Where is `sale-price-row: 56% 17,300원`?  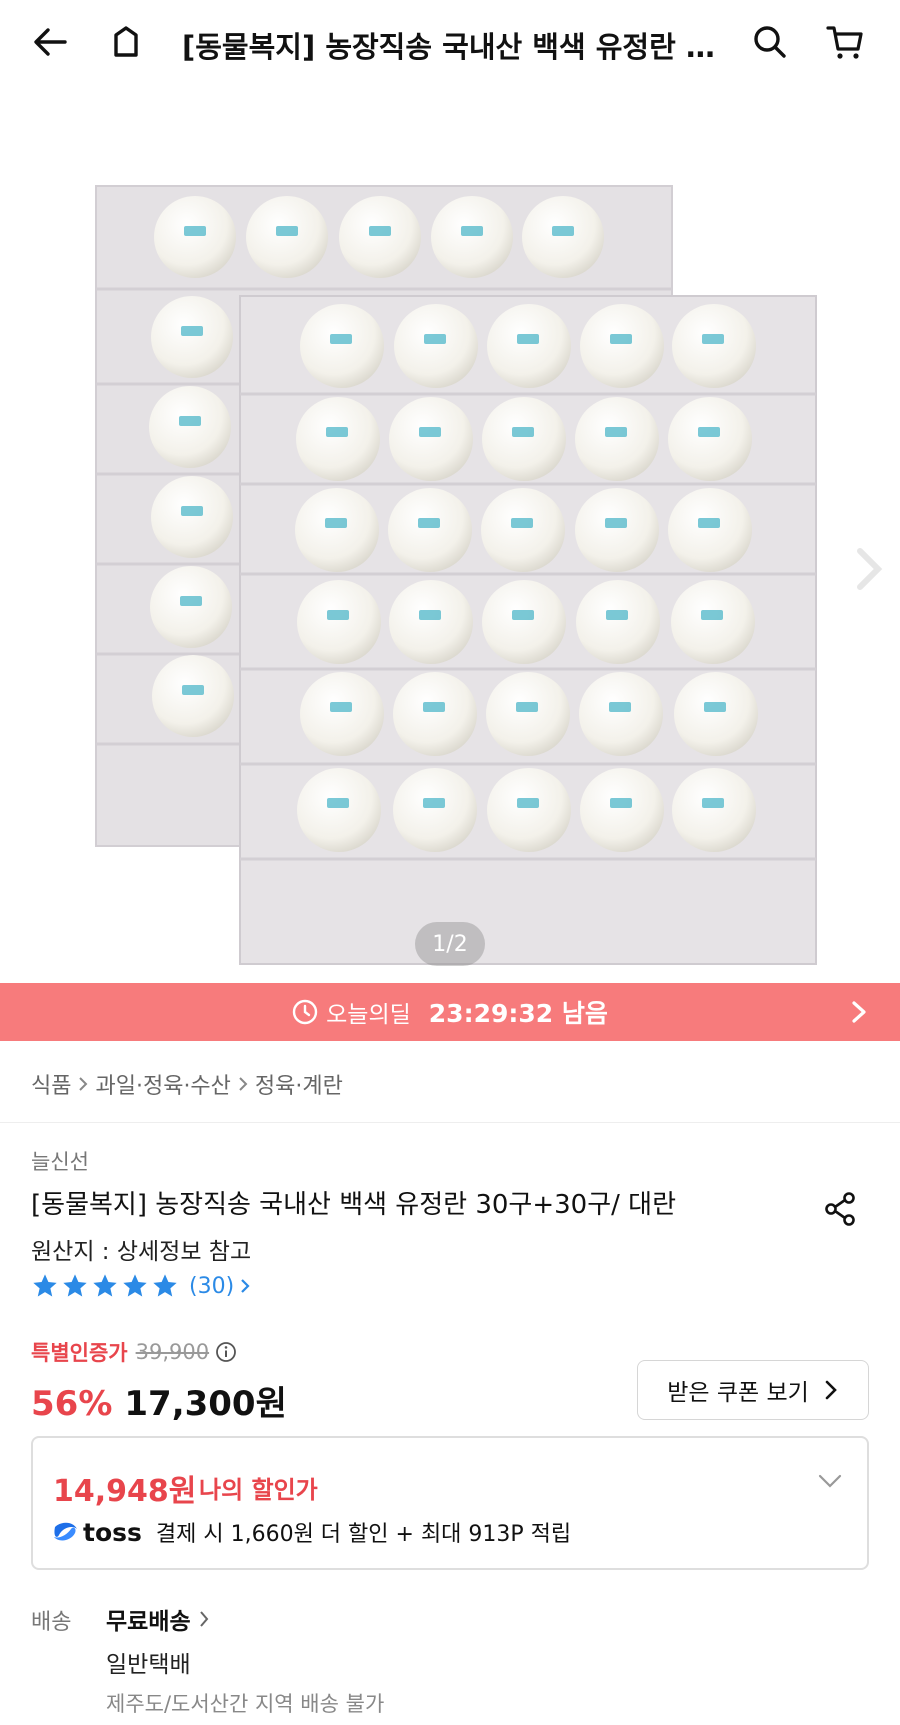
sale-price-row: 56% 17,300원 is located at coordinates (159, 1400).